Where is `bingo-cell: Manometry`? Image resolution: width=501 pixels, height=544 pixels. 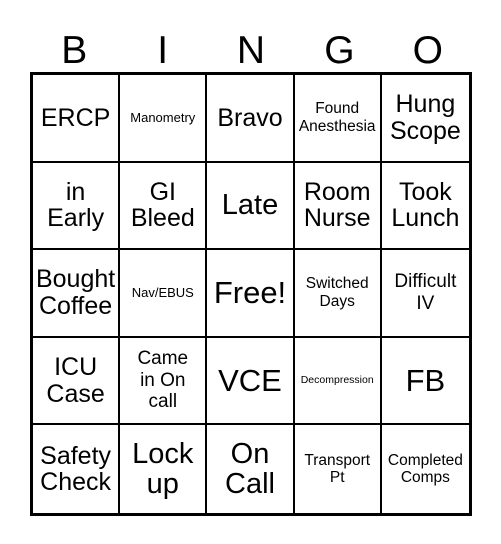
bingo-cell: Manometry is located at coordinates (164, 119).